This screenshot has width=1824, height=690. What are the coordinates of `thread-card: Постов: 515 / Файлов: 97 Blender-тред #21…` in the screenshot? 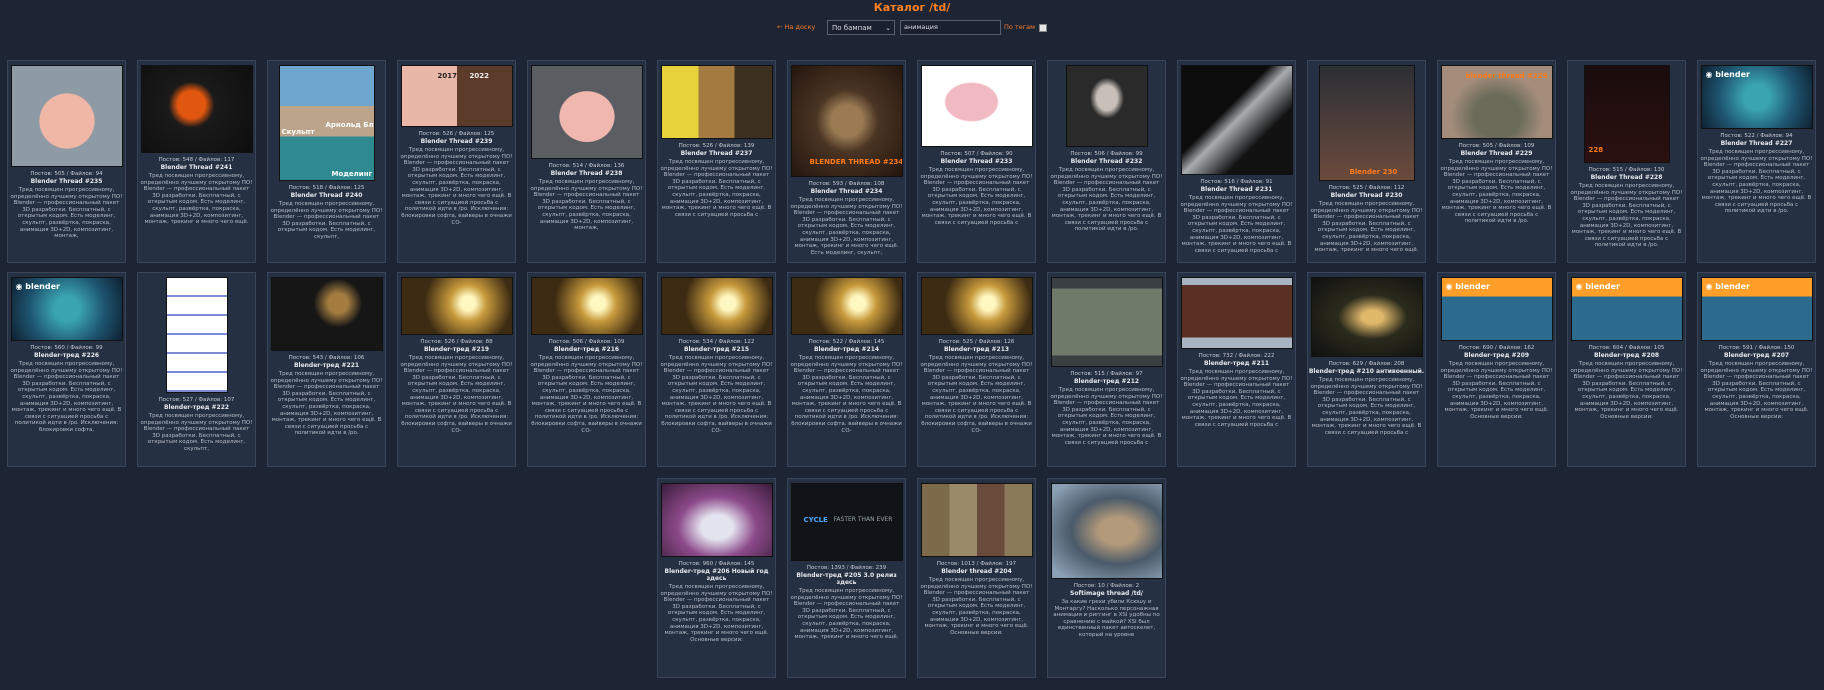 It's located at (1106, 369).